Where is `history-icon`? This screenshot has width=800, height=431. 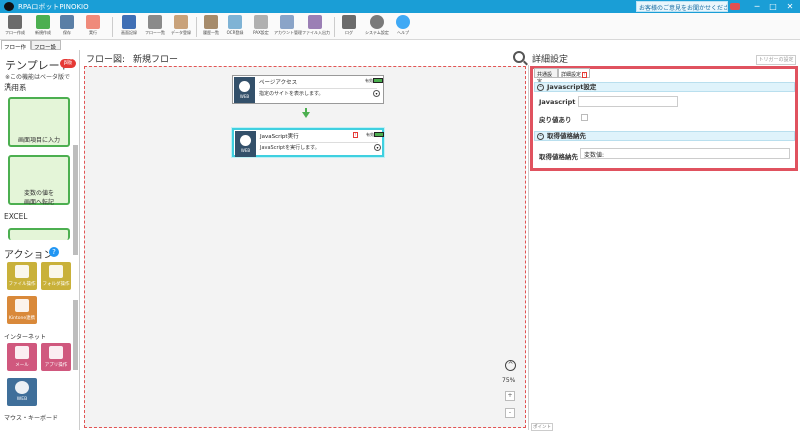
history-icon is located at coordinates (211, 22).